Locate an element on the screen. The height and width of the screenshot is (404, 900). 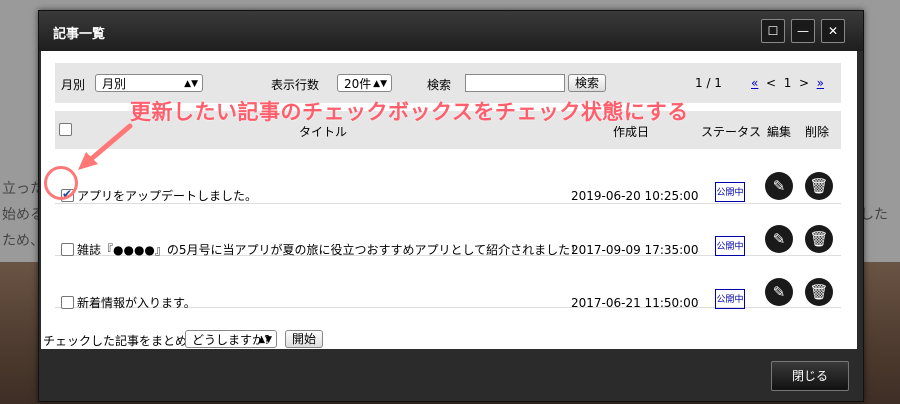
close-icon: ✕ is located at coordinates (833, 31).